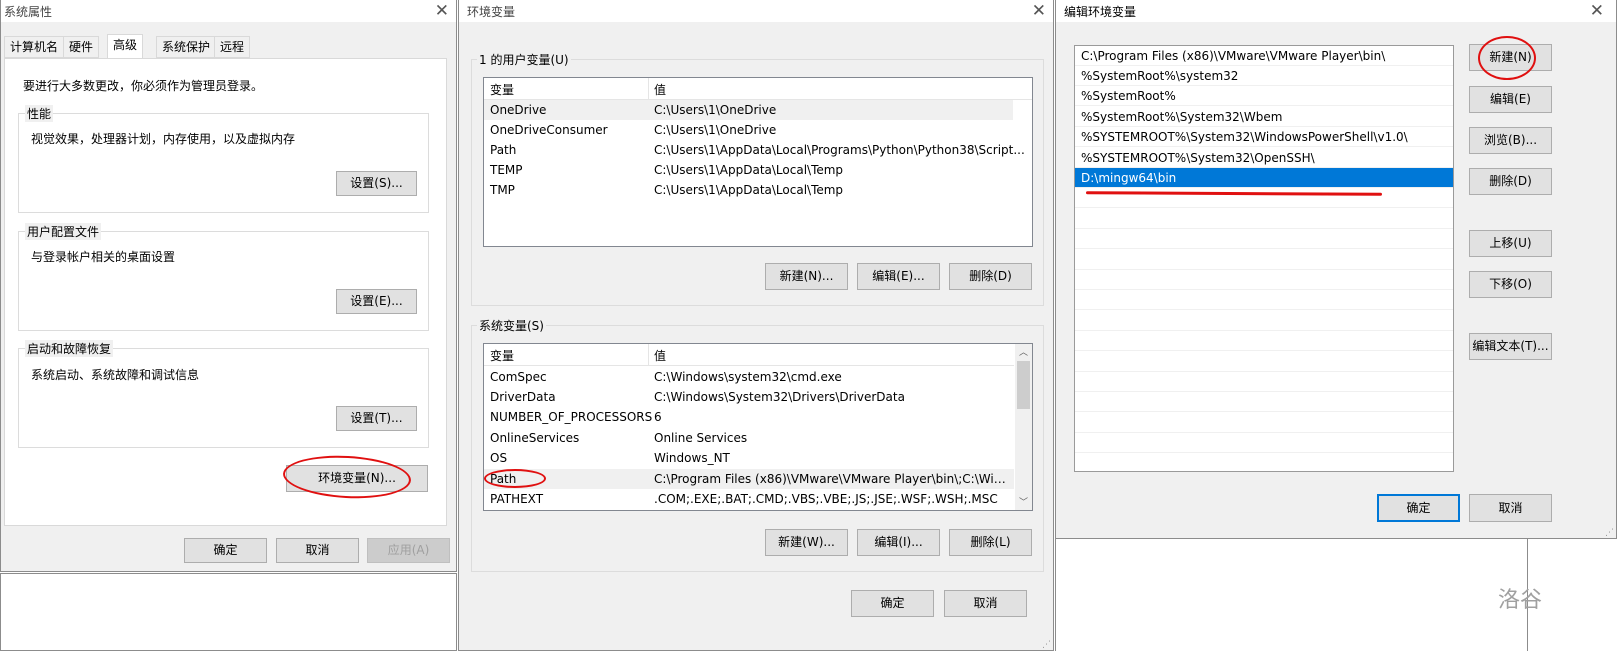  I want to click on tab-computer-name: 计算机名, so click(34, 47).